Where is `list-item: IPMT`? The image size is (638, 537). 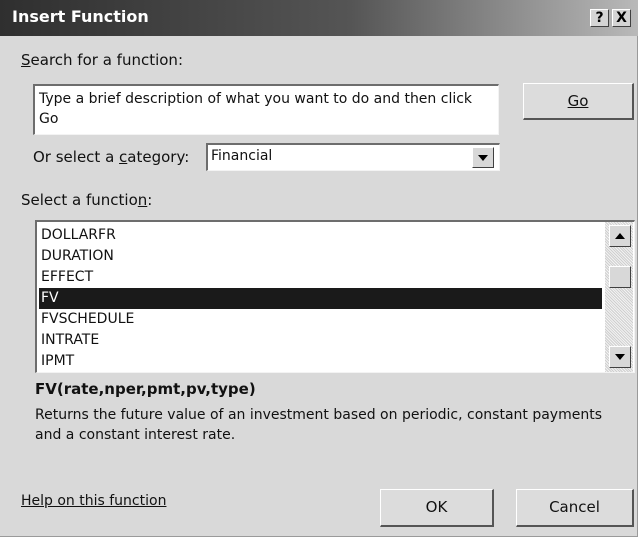
list-item: IPMT is located at coordinates (320, 361).